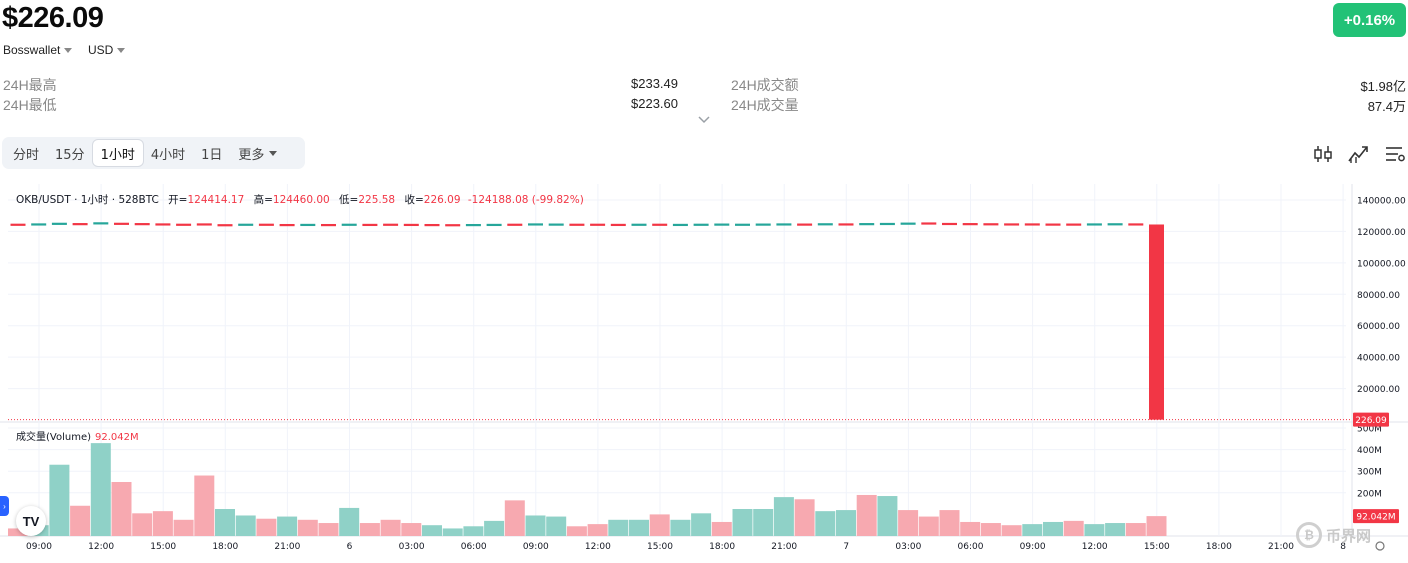 This screenshot has width=1408, height=563. Describe the element at coordinates (442, 200) in the screenshot. I see `legend-close: 226.09` at that location.